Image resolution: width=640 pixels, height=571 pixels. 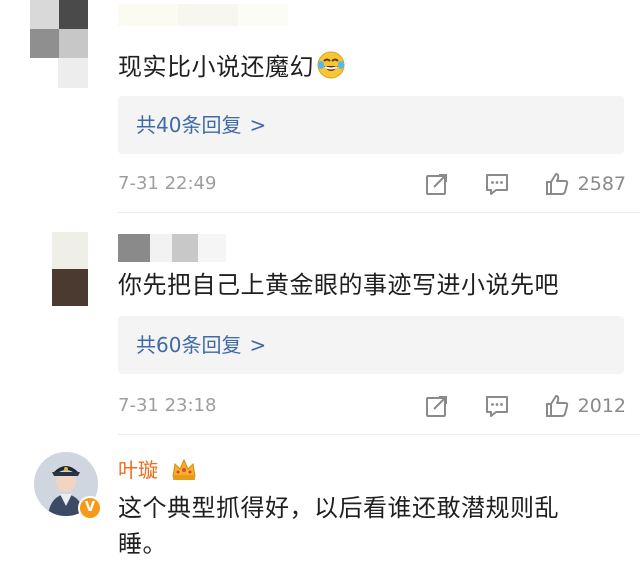 What do you see at coordinates (372, 406) in the screenshot?
I see `comment-meta: 7-31 23:18 2012` at bounding box center [372, 406].